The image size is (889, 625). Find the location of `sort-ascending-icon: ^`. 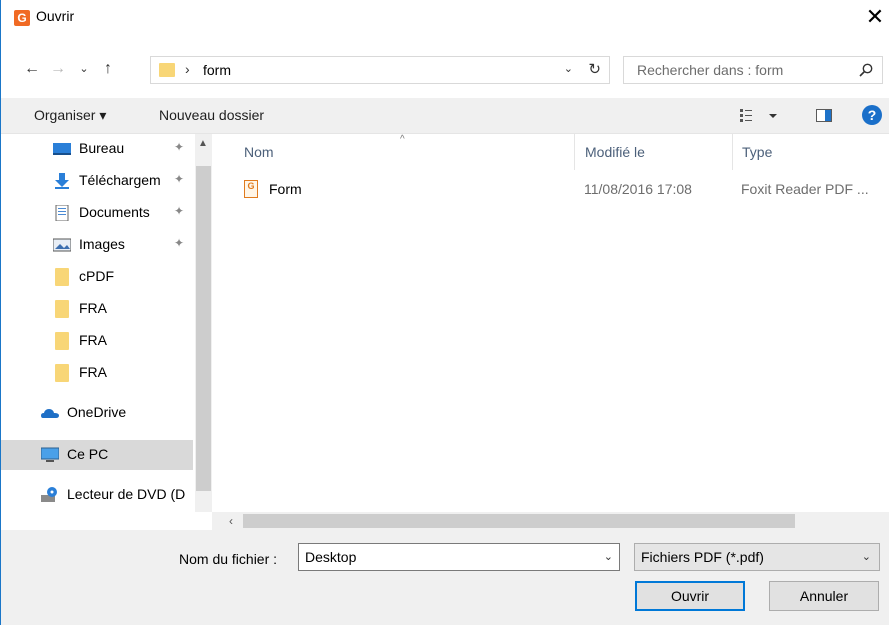

sort-ascending-icon: ^ is located at coordinates (402, 139).